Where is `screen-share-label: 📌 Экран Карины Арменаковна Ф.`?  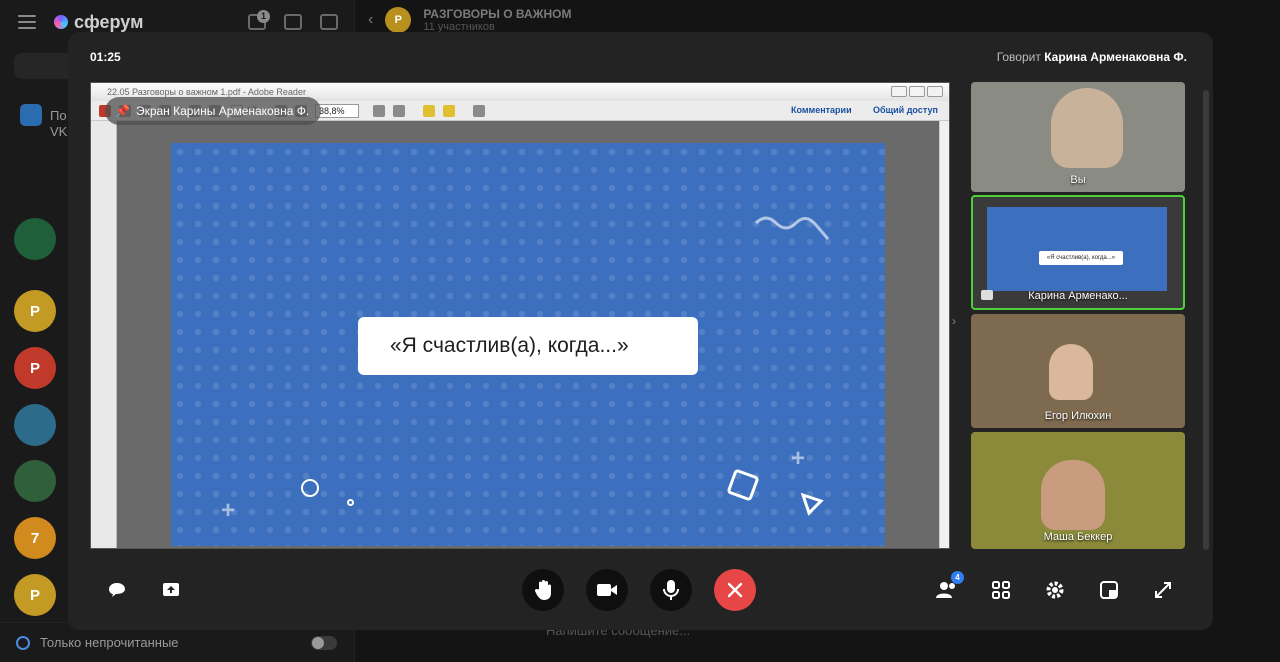
screen-share-label: 📌 Экран Карины Арменаковна Ф. is located at coordinates (213, 111).